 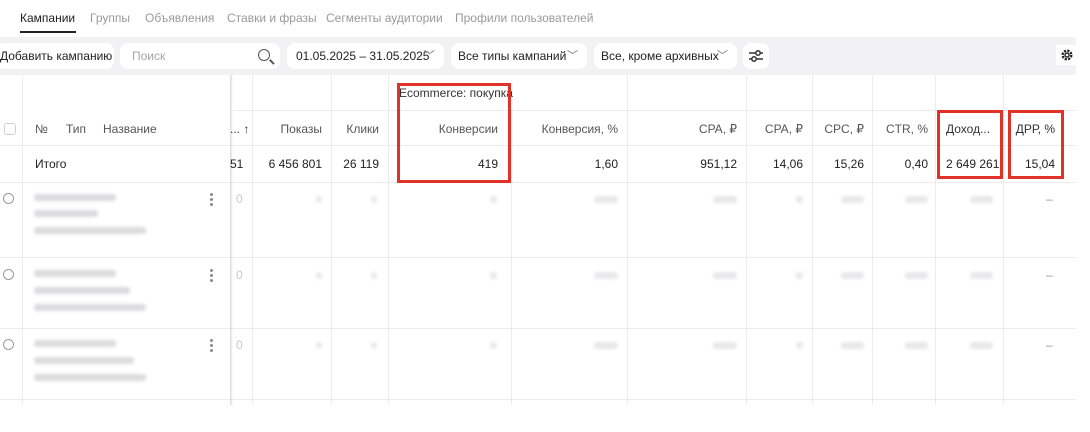 I want to click on total-cpa: 951,12, so click(x=718, y=164).